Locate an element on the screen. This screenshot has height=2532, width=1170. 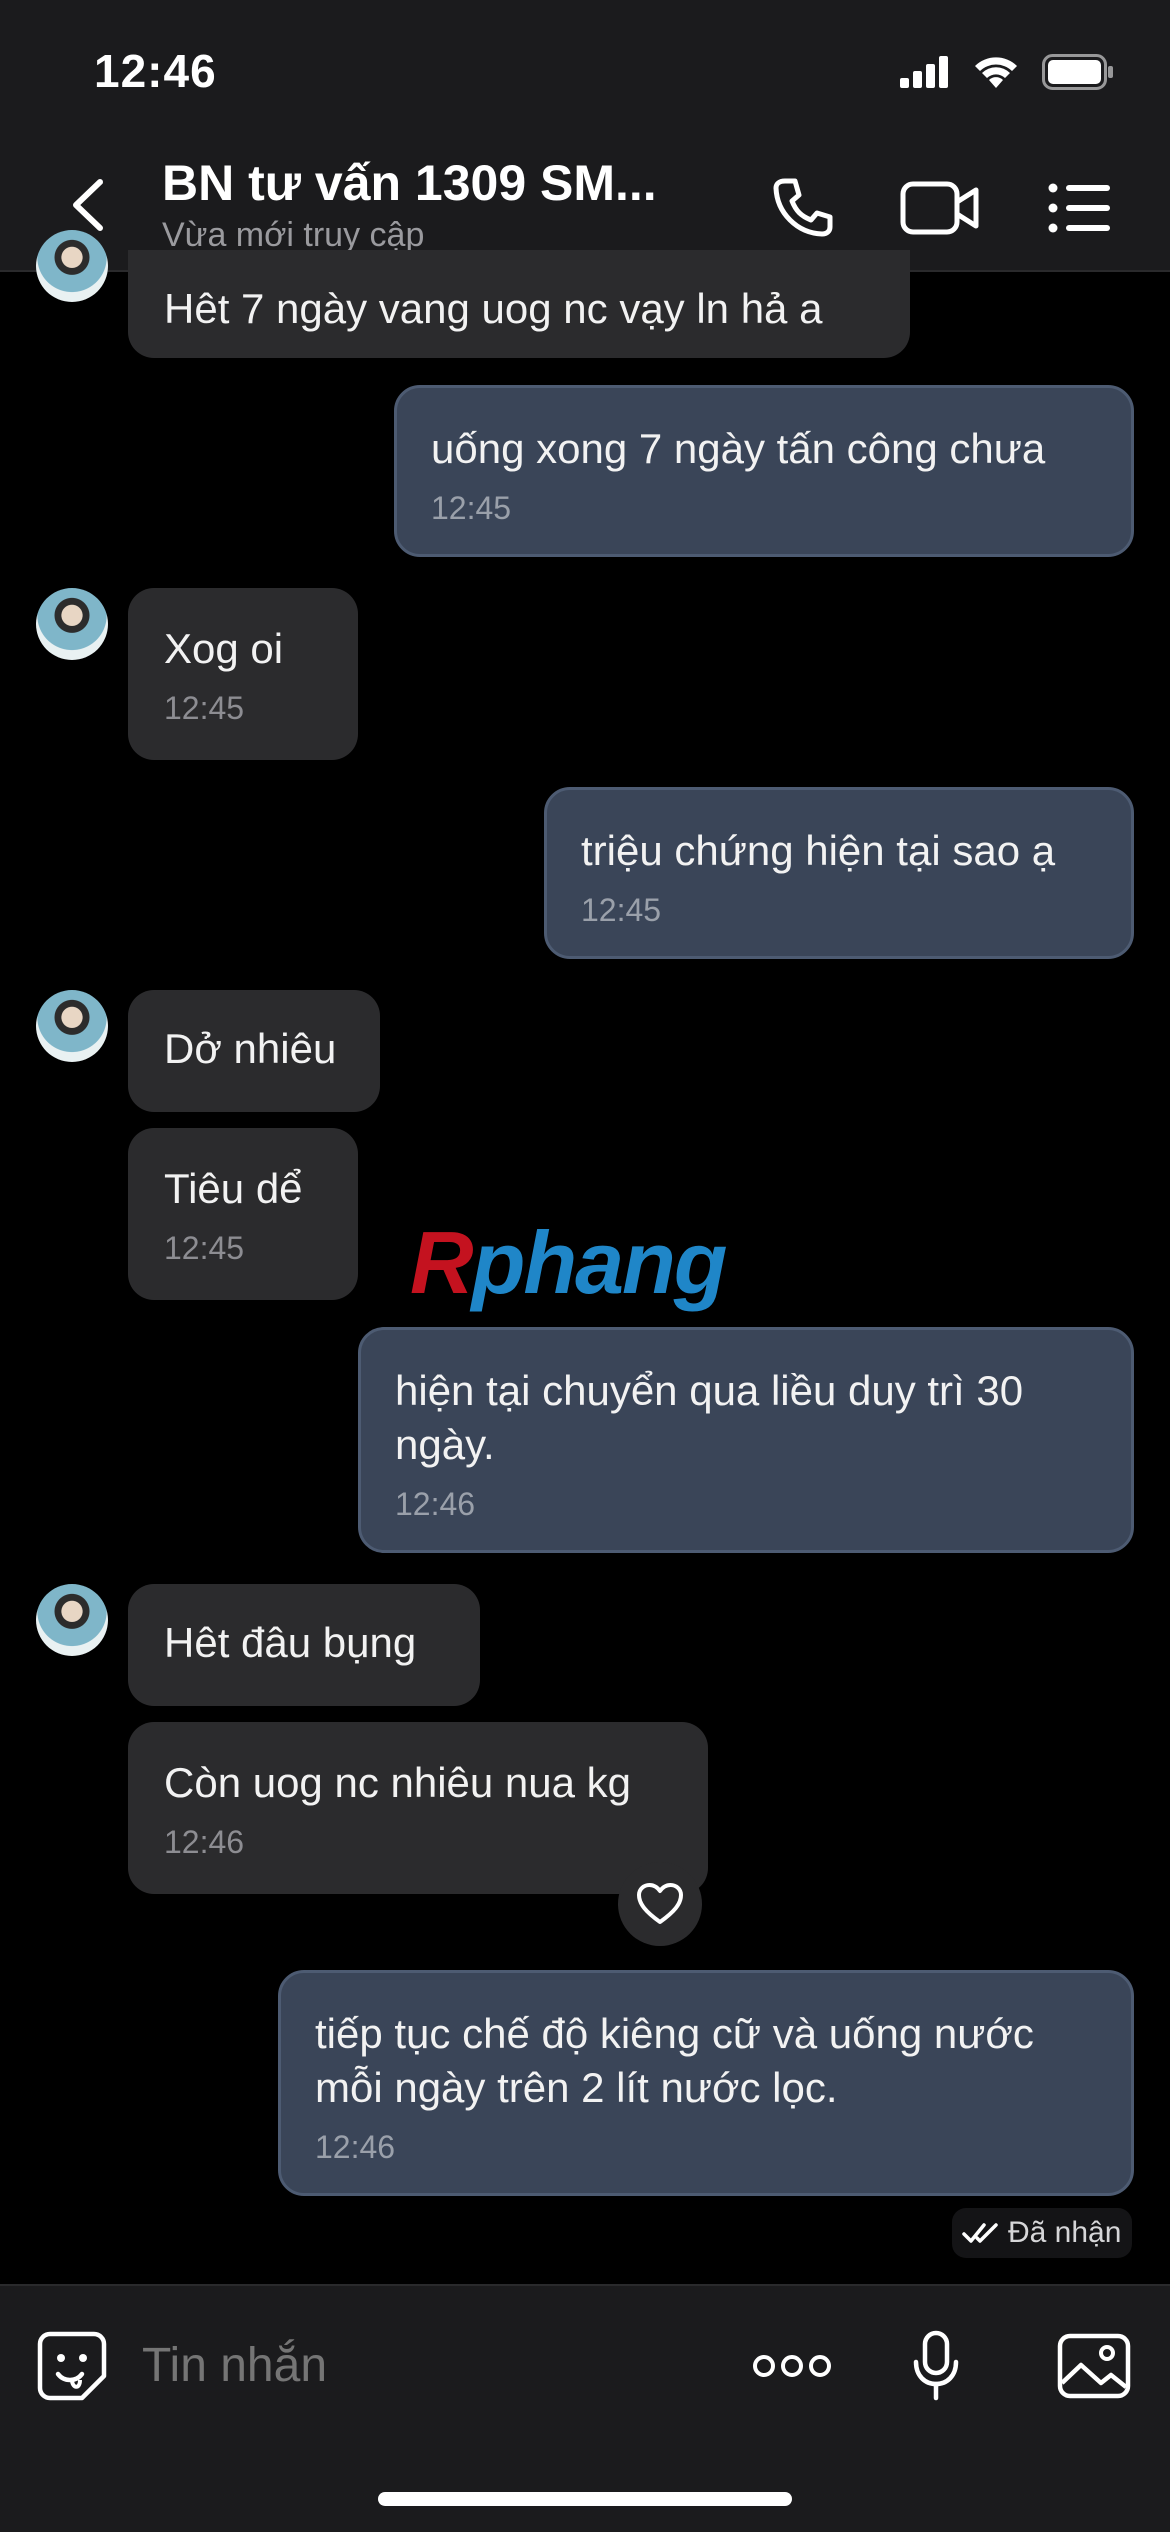
message-incoming: Hêt 7 ngày vang uog nc vạy ln hả a is located at coordinates (519, 304).